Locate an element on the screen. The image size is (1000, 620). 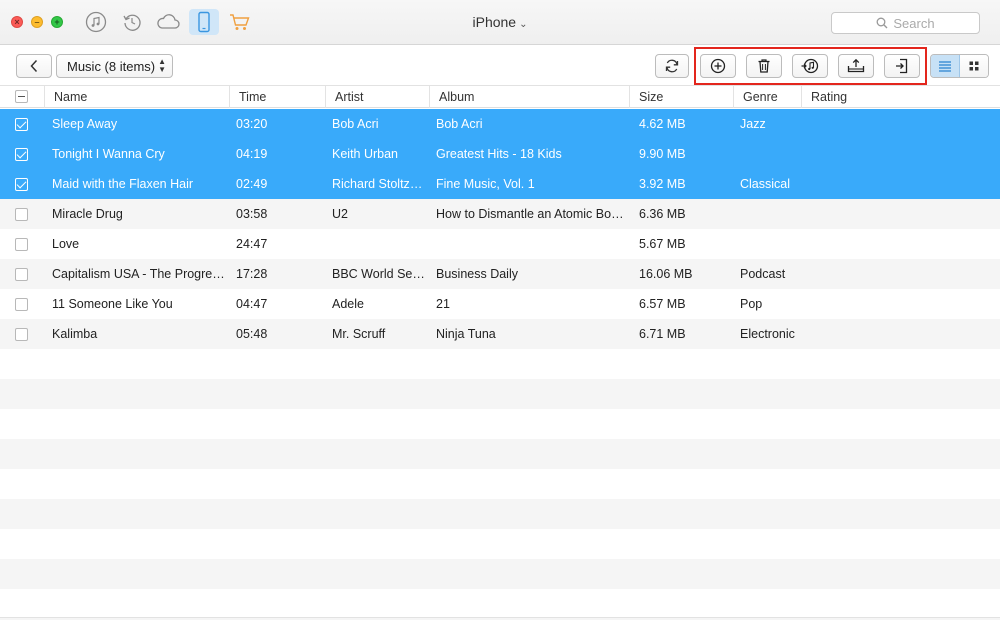
to-device-icon is located at coordinates (902, 66).